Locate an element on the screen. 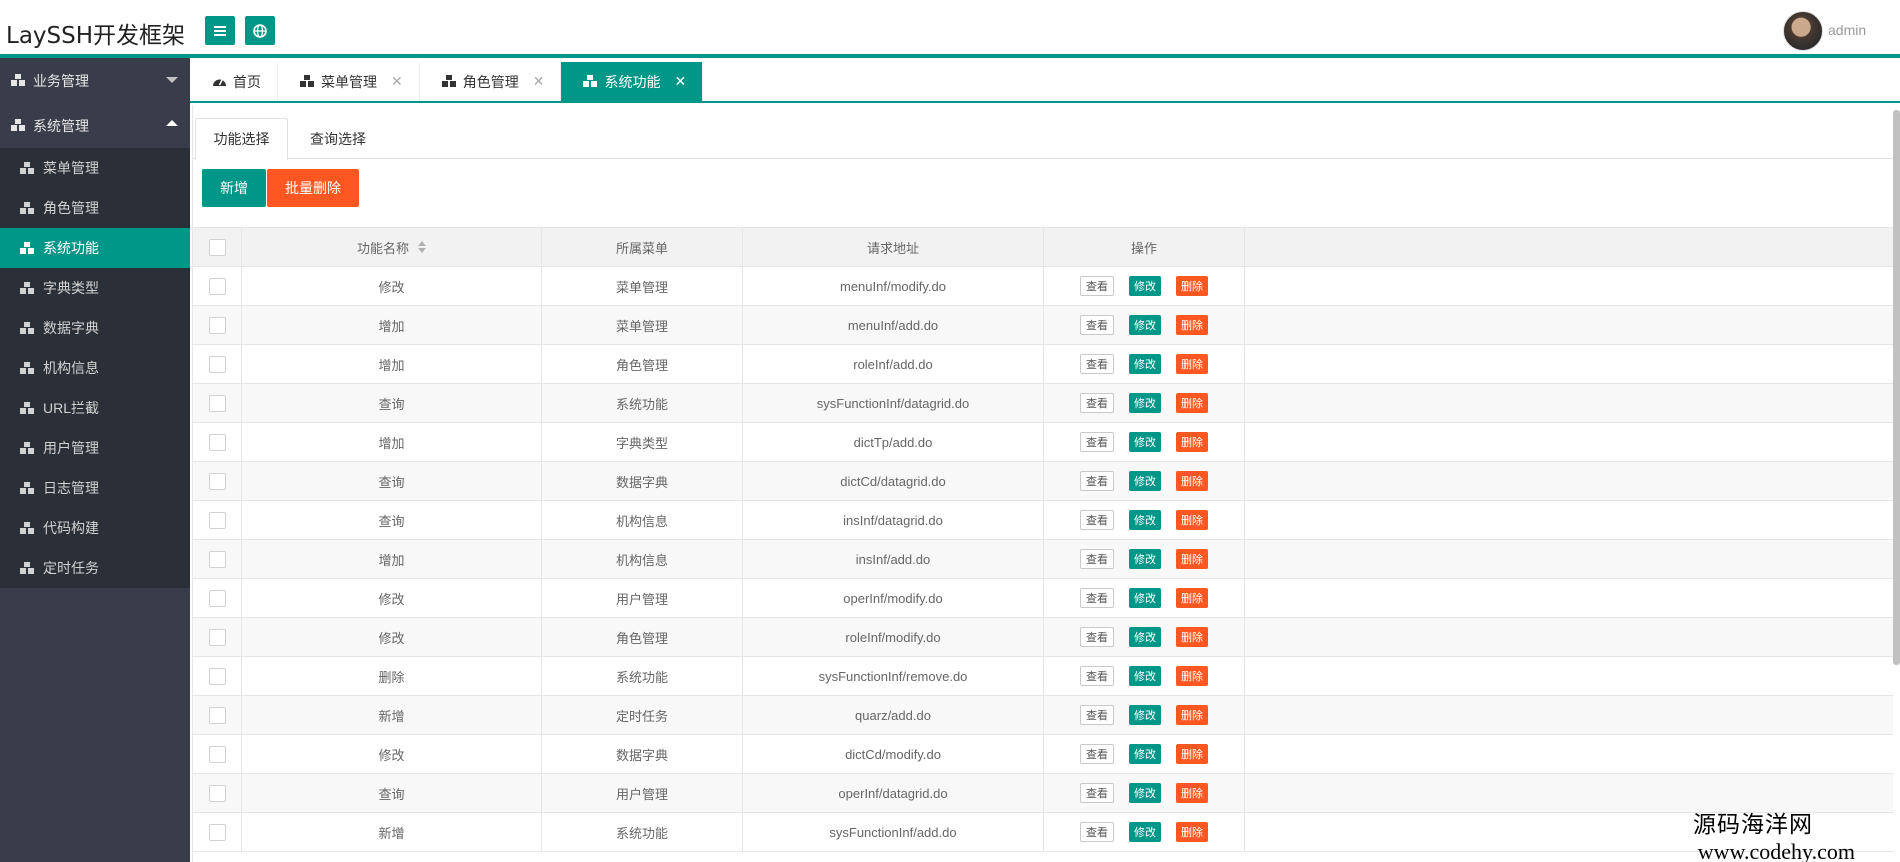 The height and width of the screenshot is (862, 1900). sidebar-item-role: 角色管理 is located at coordinates (95, 208).